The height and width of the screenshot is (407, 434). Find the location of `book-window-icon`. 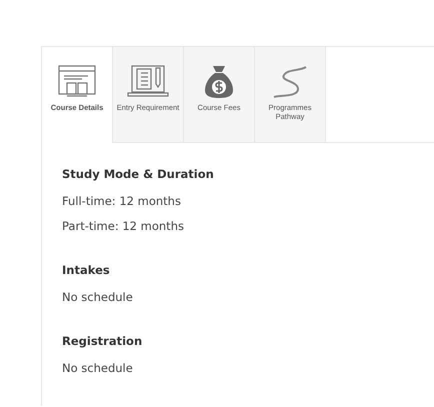

book-window-icon is located at coordinates (77, 82).